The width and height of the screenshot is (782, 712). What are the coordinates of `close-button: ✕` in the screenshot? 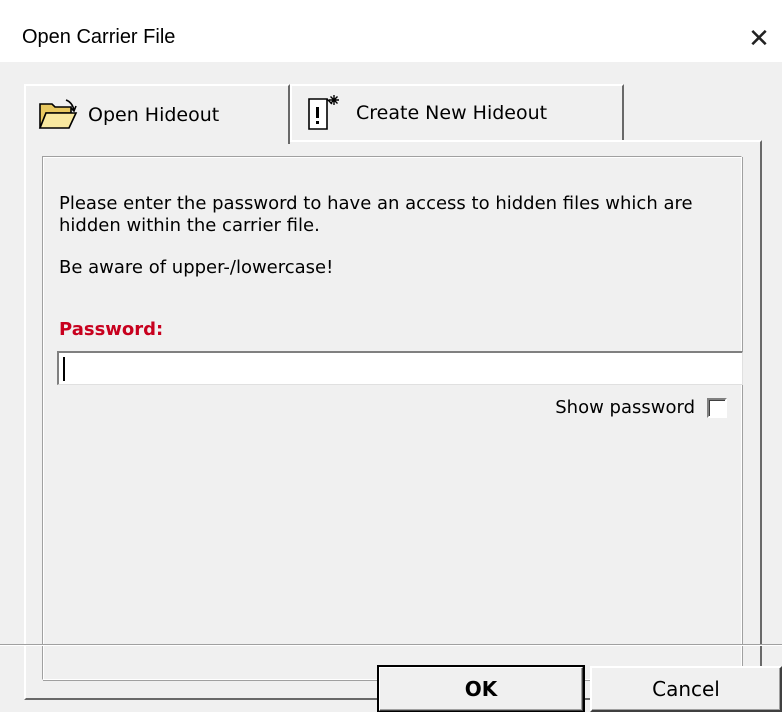 It's located at (759, 38).